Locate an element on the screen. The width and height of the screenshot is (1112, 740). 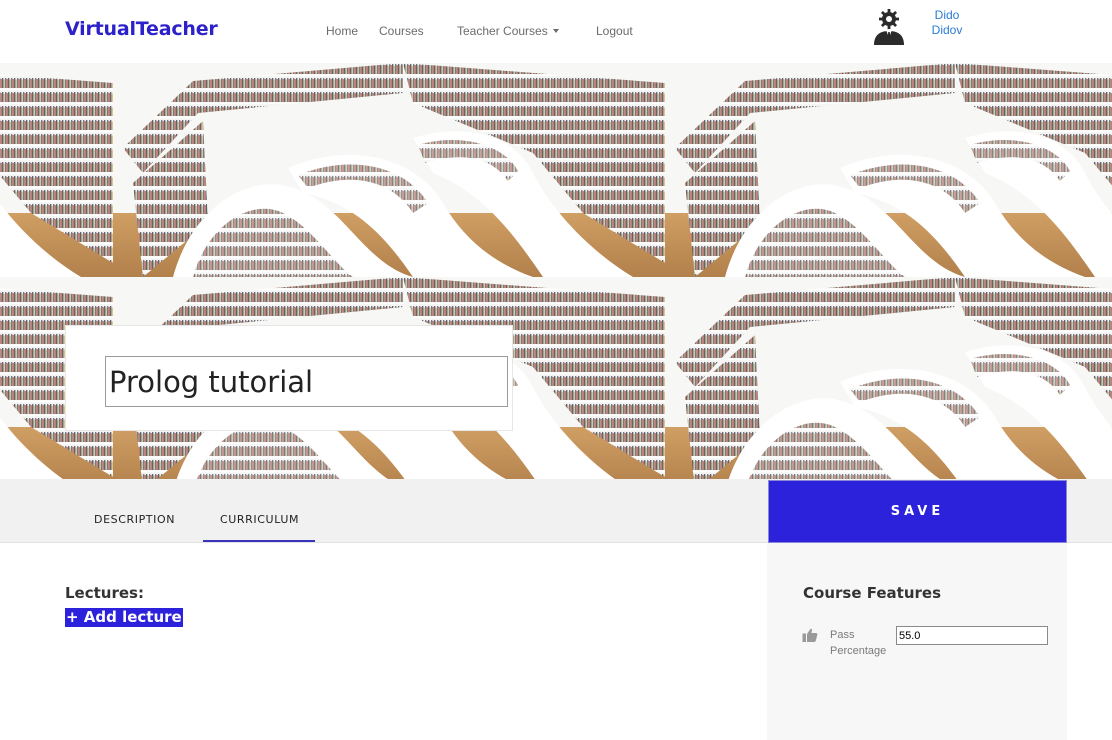
chevron-down-icon is located at coordinates (555, 30).